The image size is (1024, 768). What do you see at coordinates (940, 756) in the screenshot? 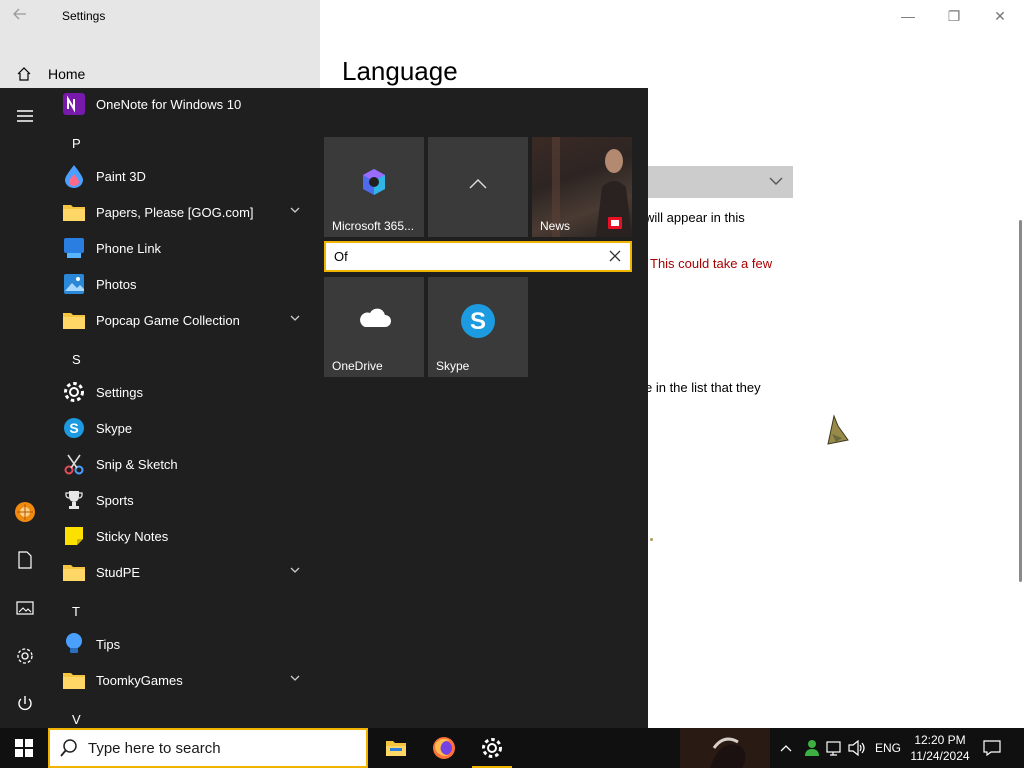
I see `clock-date: 11/24/2024` at bounding box center [940, 756].